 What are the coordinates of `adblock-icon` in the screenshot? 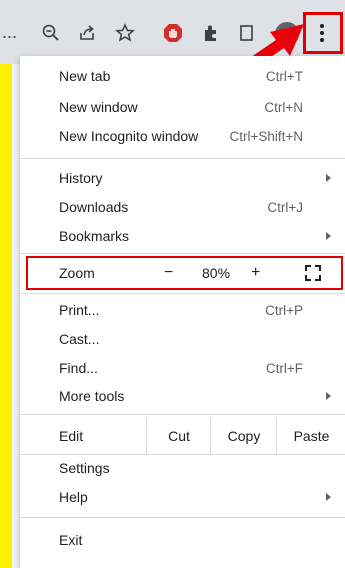 It's located at (173, 33).